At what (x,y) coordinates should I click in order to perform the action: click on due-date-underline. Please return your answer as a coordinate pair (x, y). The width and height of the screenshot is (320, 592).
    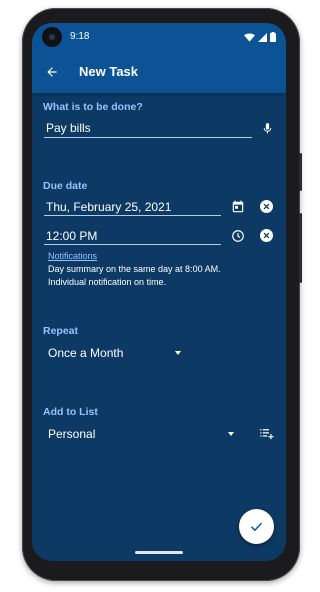
    Looking at the image, I should click on (132, 215).